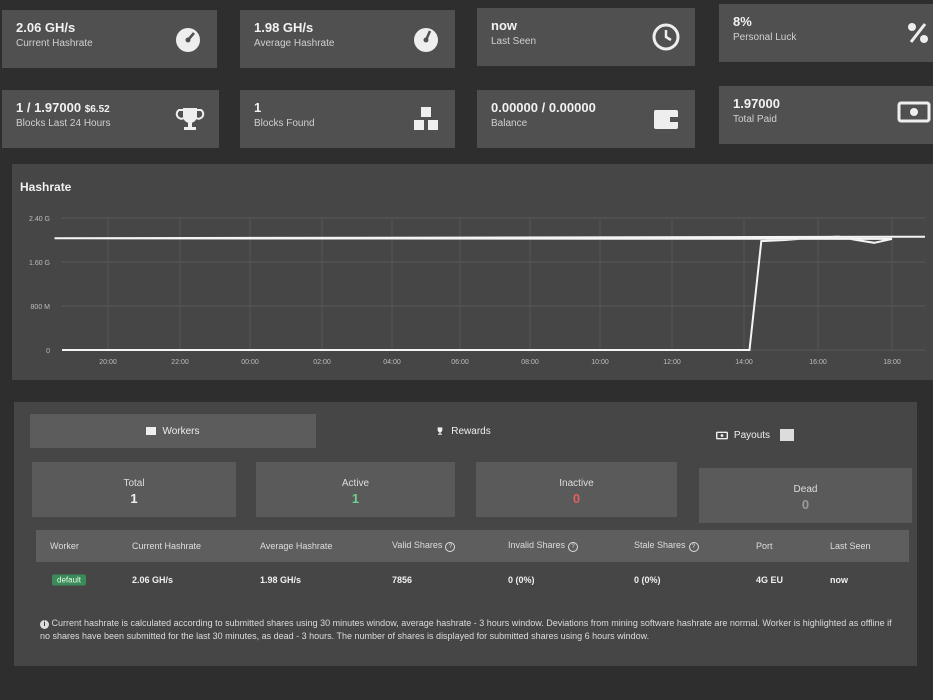 Image resolution: width=933 pixels, height=700 pixels. What do you see at coordinates (347, 119) in the screenshot?
I see `blocks-found-card: 1 Blocks Found` at bounding box center [347, 119].